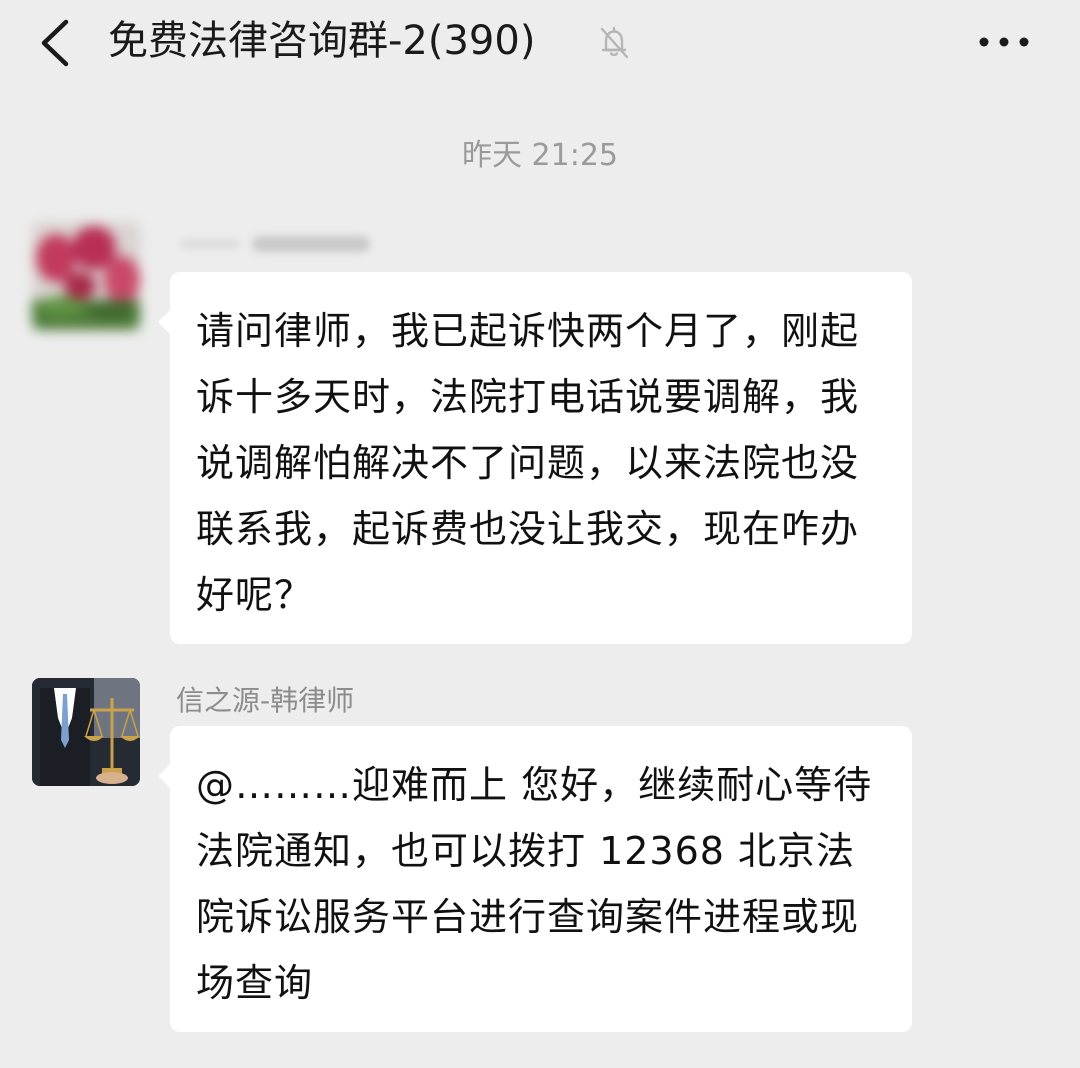  I want to click on user-avatar, so click(86, 276).